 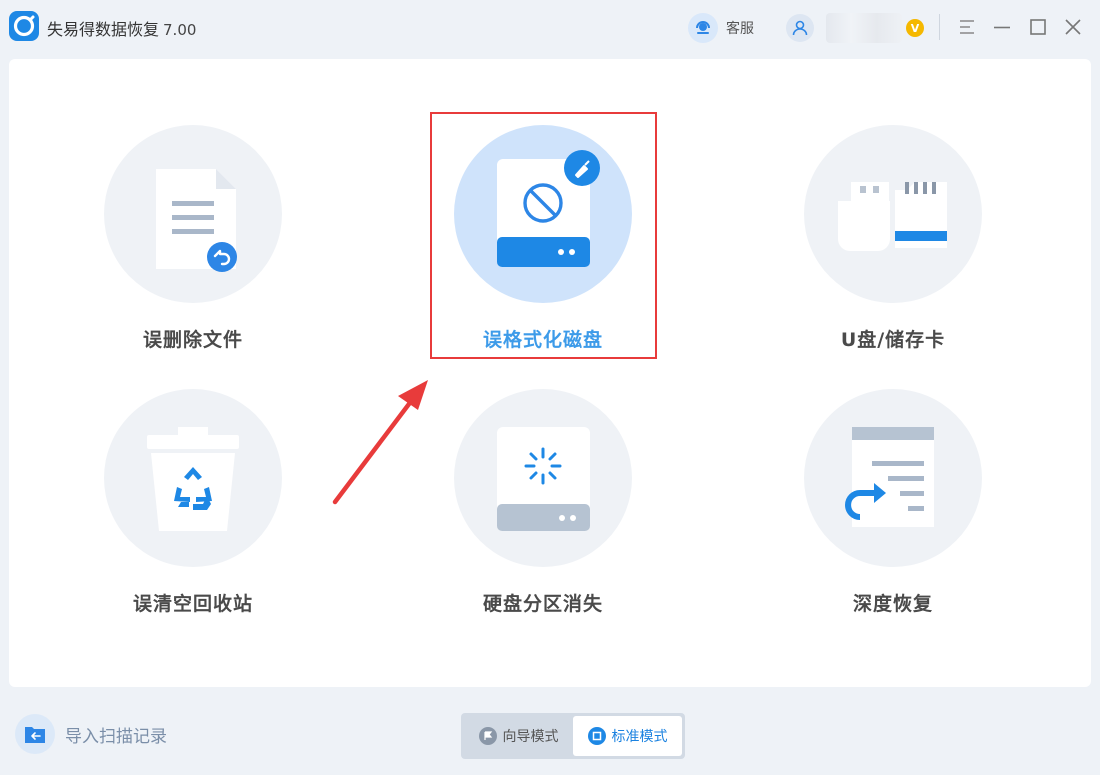 What do you see at coordinates (915, 28) in the screenshot?
I see `vip-badge-icon: V` at bounding box center [915, 28].